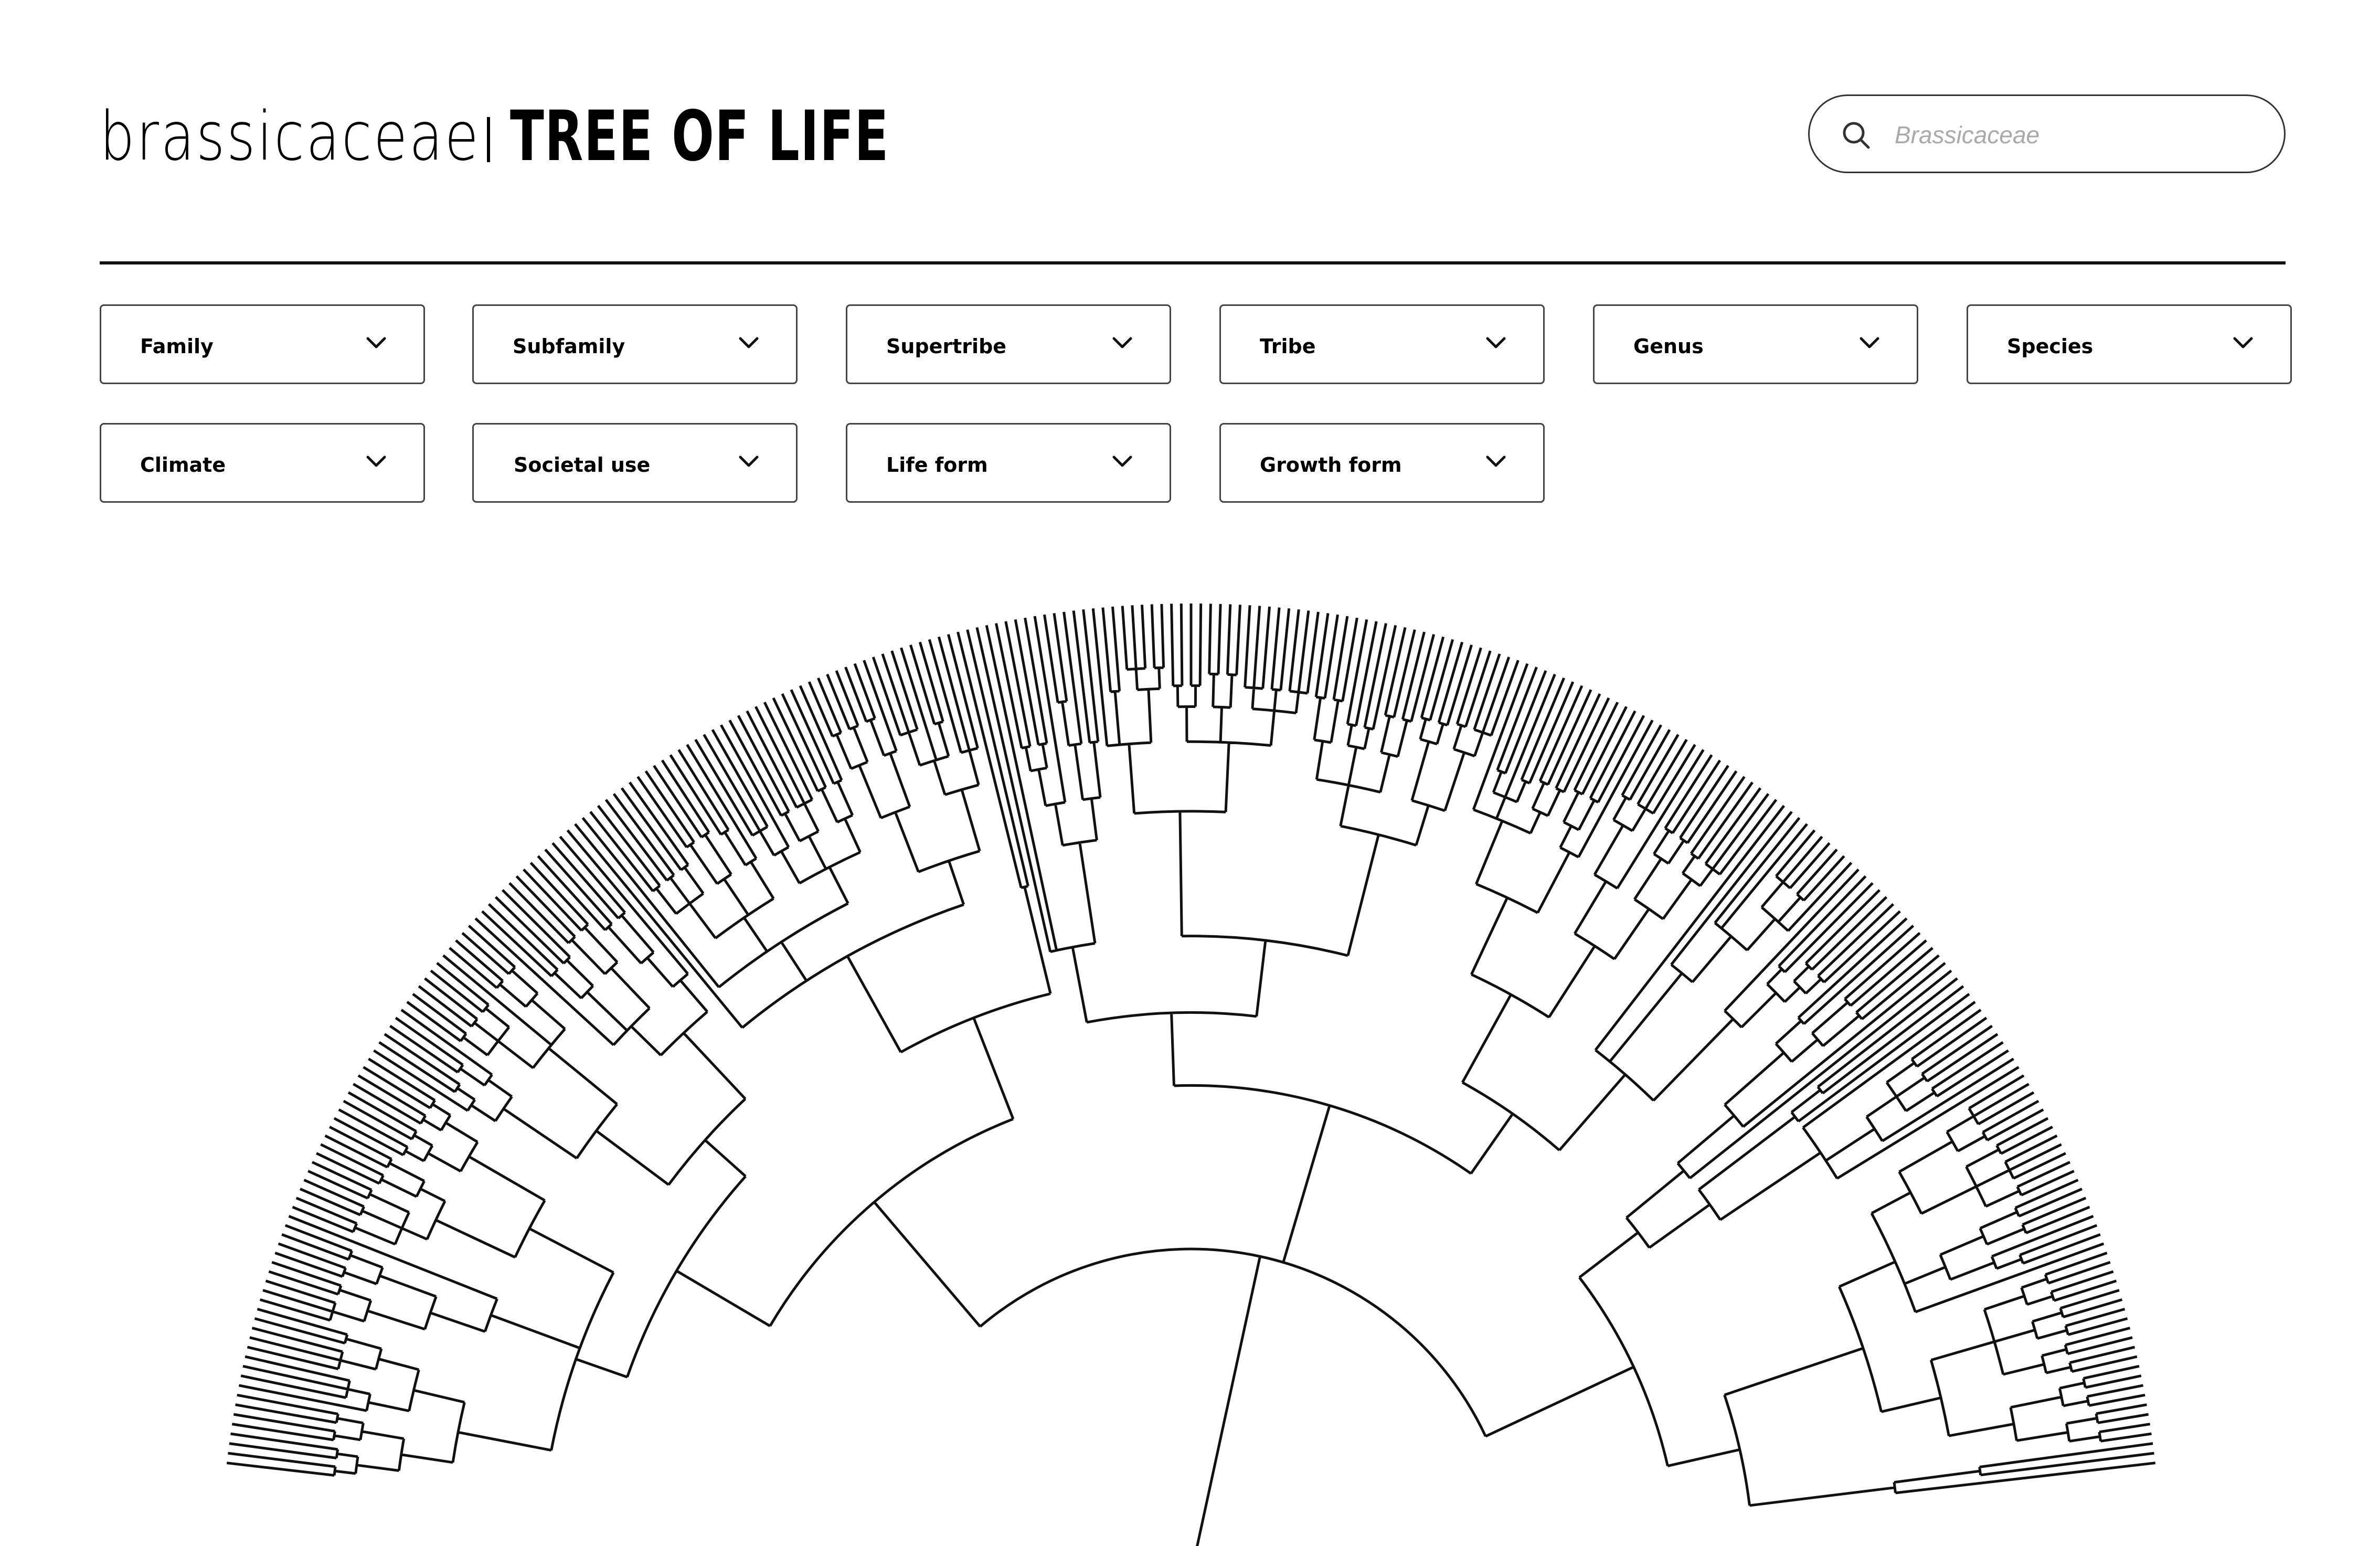  Describe the element at coordinates (2050, 346) in the screenshot. I see `filter-label: Species` at that location.